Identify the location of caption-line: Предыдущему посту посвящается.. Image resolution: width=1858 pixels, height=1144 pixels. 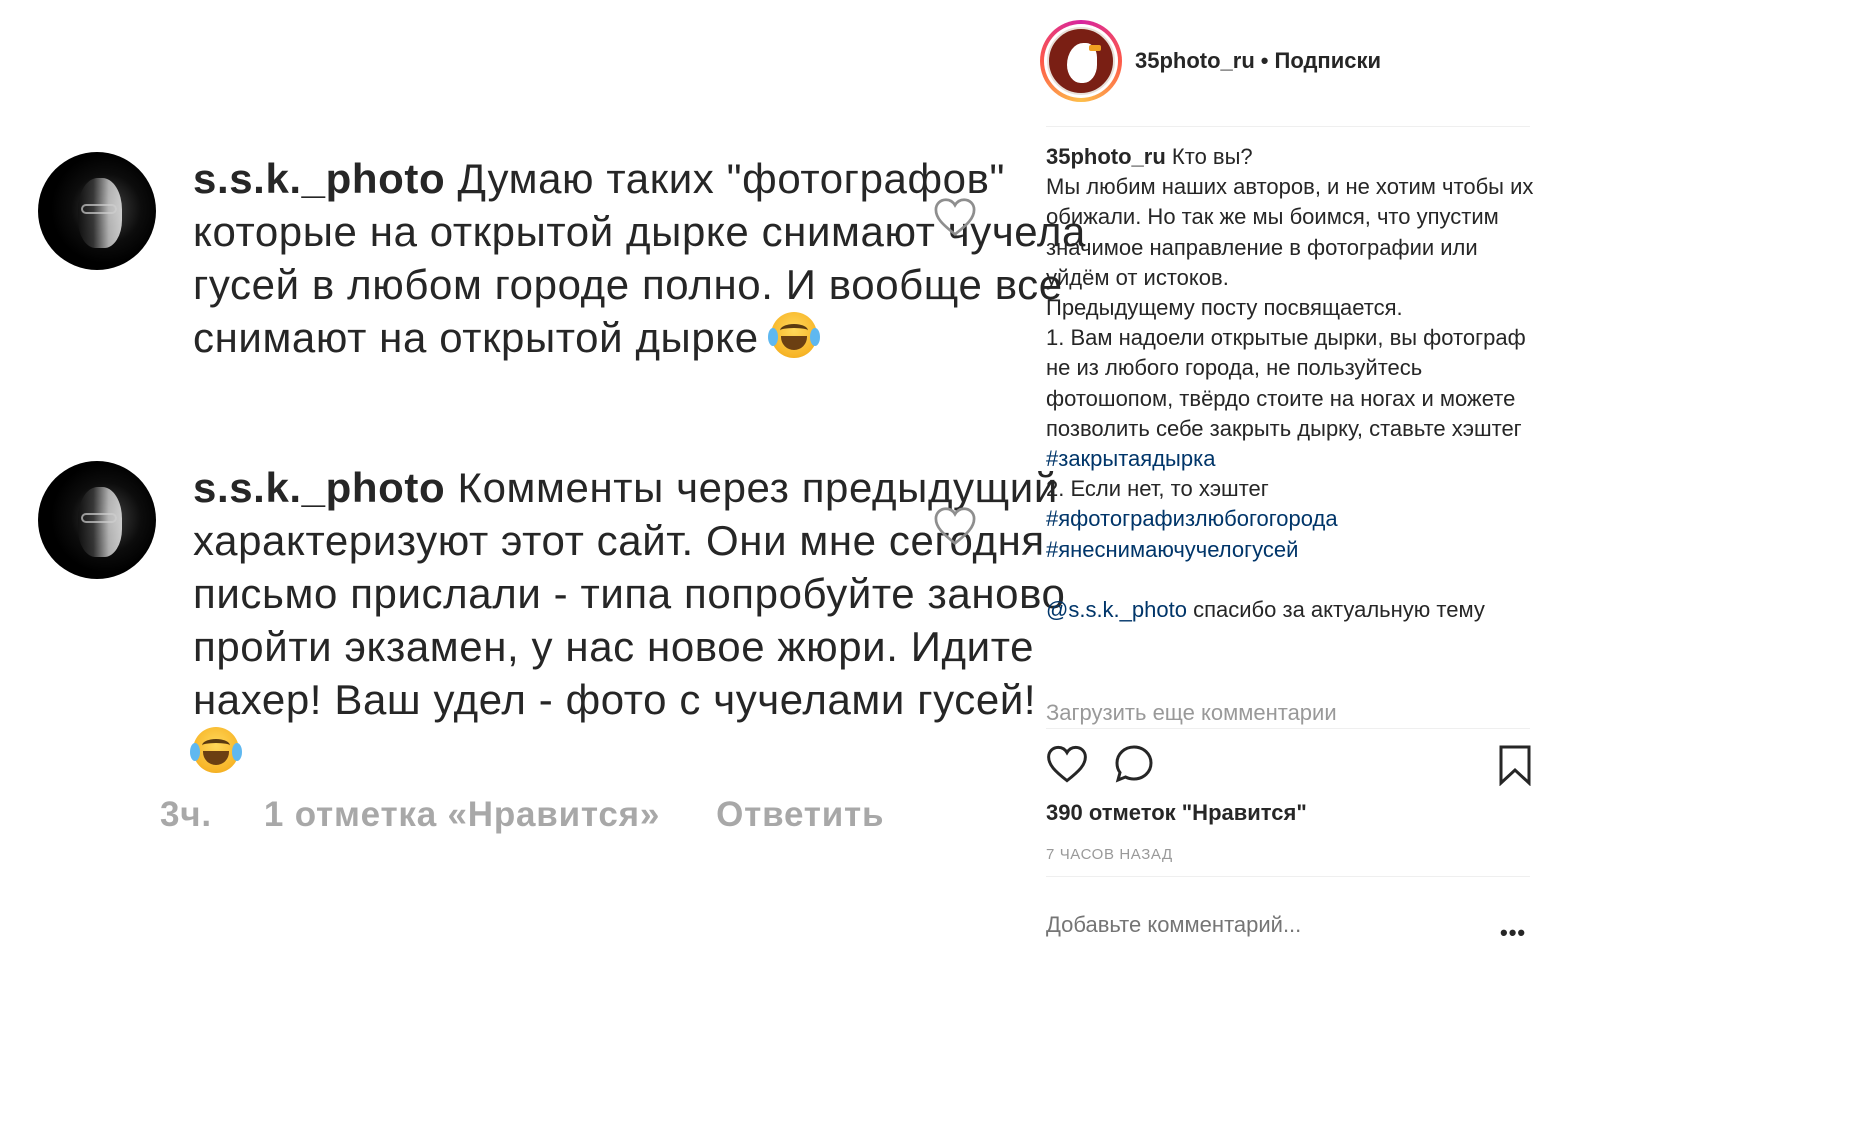
(1224, 308).